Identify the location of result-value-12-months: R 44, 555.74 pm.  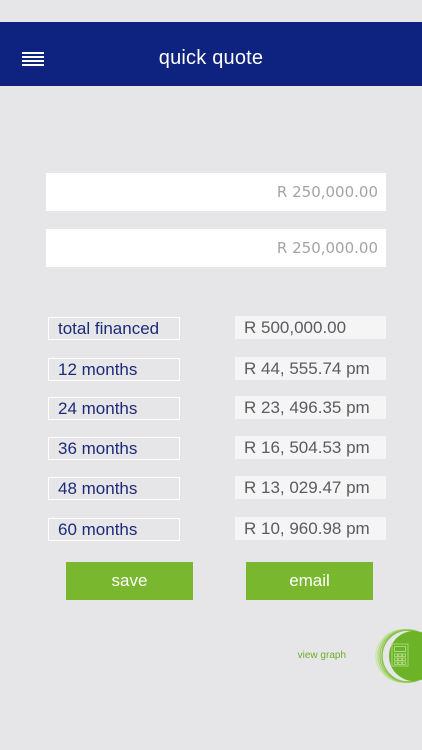
(310, 368).